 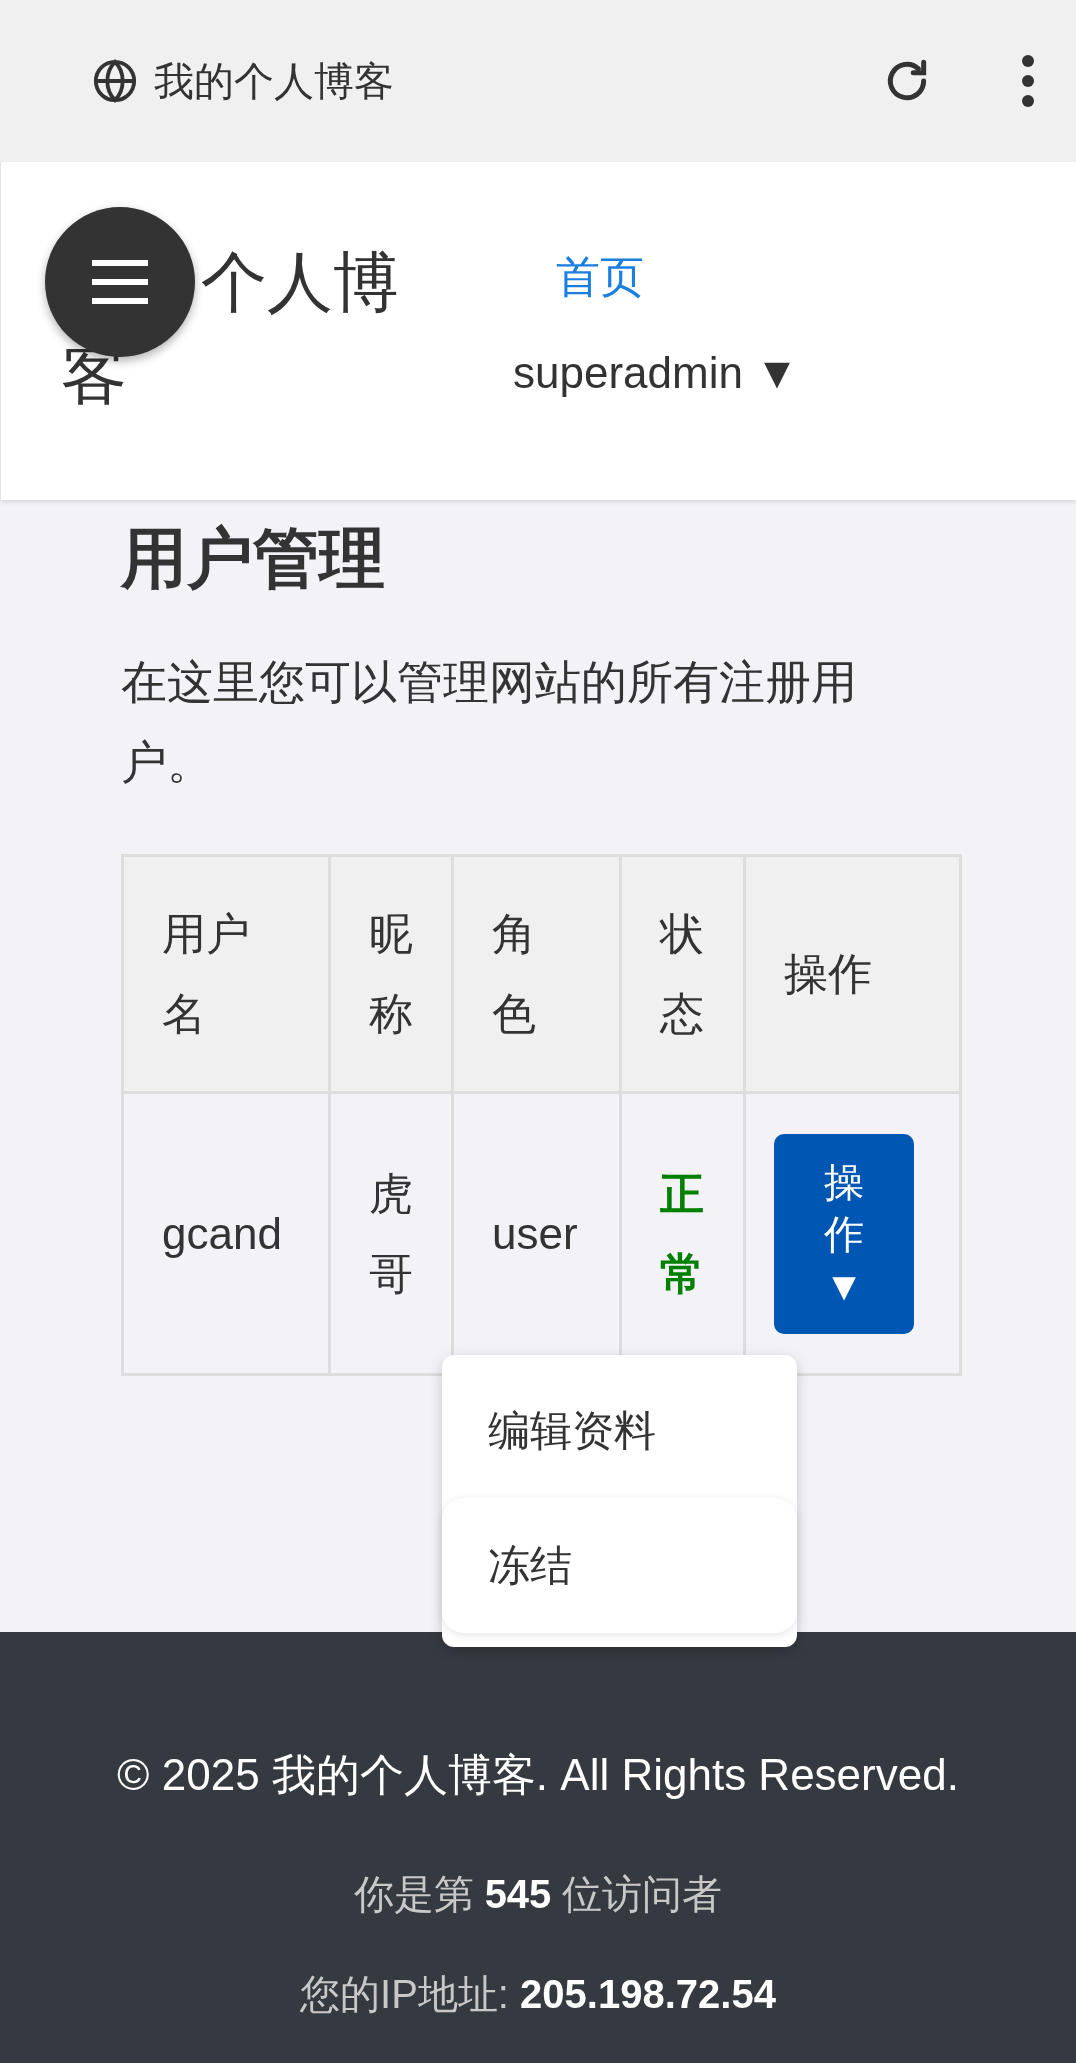 What do you see at coordinates (852, 974) in the screenshot?
I see `column-header: 操作` at bounding box center [852, 974].